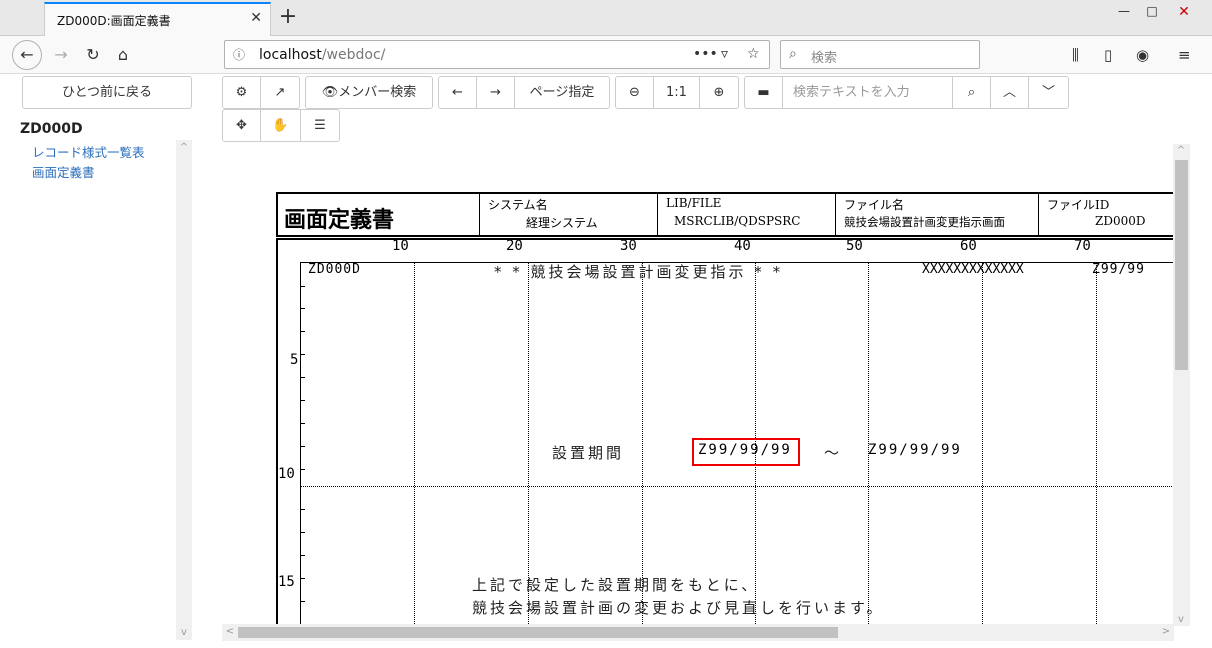  What do you see at coordinates (1120, 221) in the screenshot?
I see `fileid-value: ZD000D` at bounding box center [1120, 221].